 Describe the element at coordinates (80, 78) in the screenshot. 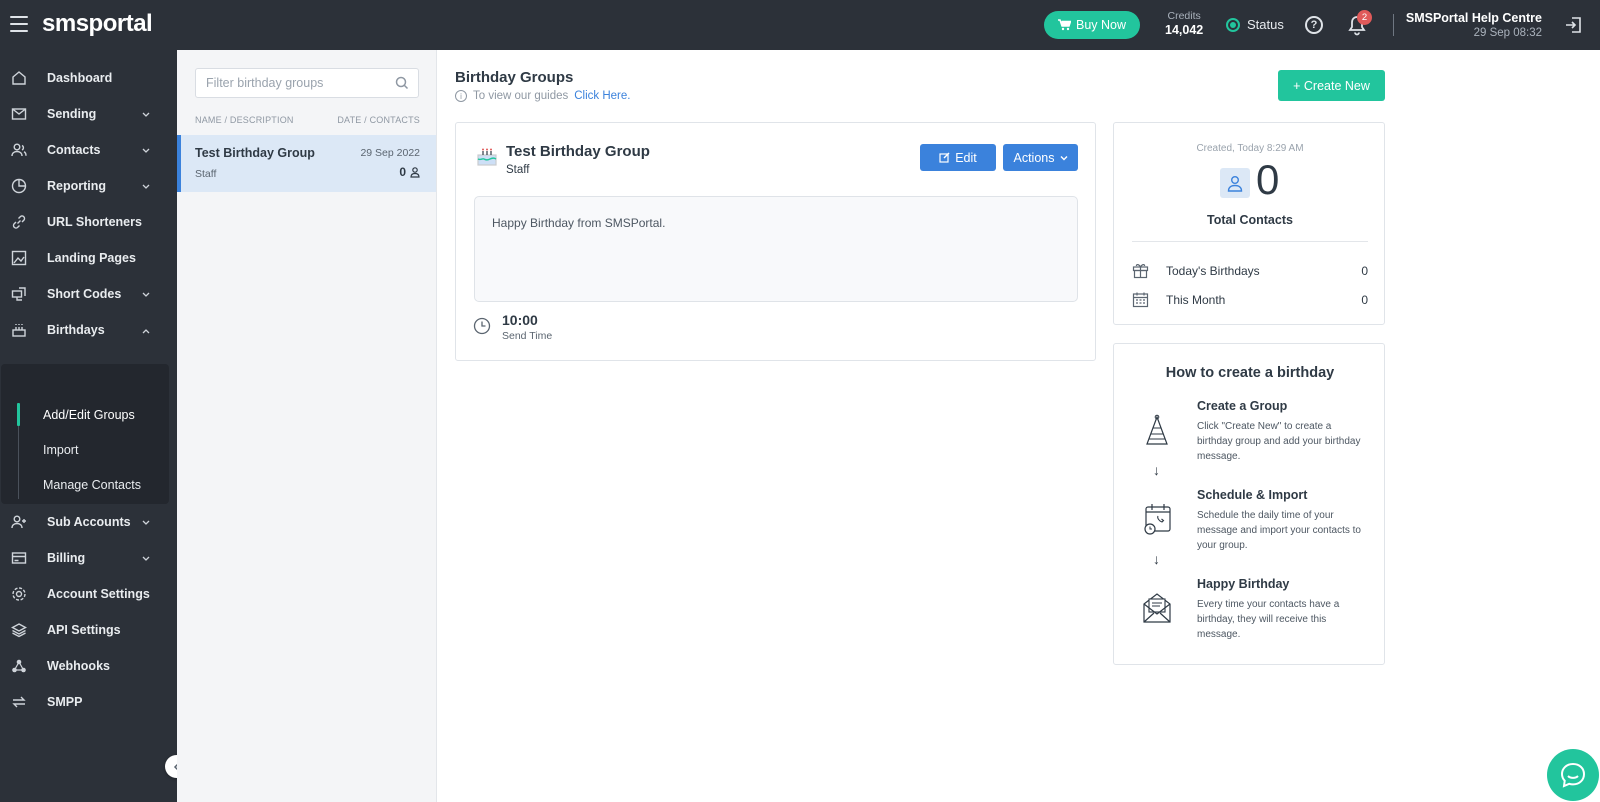

I see `sidebar-item-label: Dashboard` at that location.